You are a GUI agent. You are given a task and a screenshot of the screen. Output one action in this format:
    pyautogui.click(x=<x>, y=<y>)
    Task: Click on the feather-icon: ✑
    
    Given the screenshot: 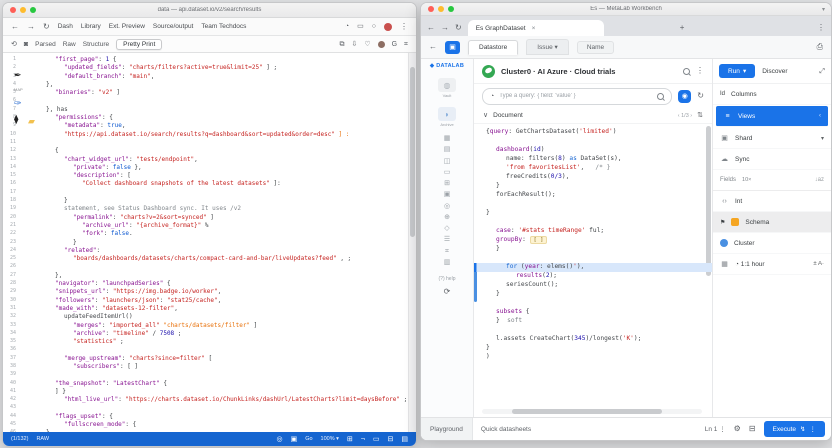 What is the action you would take?
    pyautogui.click(x=18, y=103)
    